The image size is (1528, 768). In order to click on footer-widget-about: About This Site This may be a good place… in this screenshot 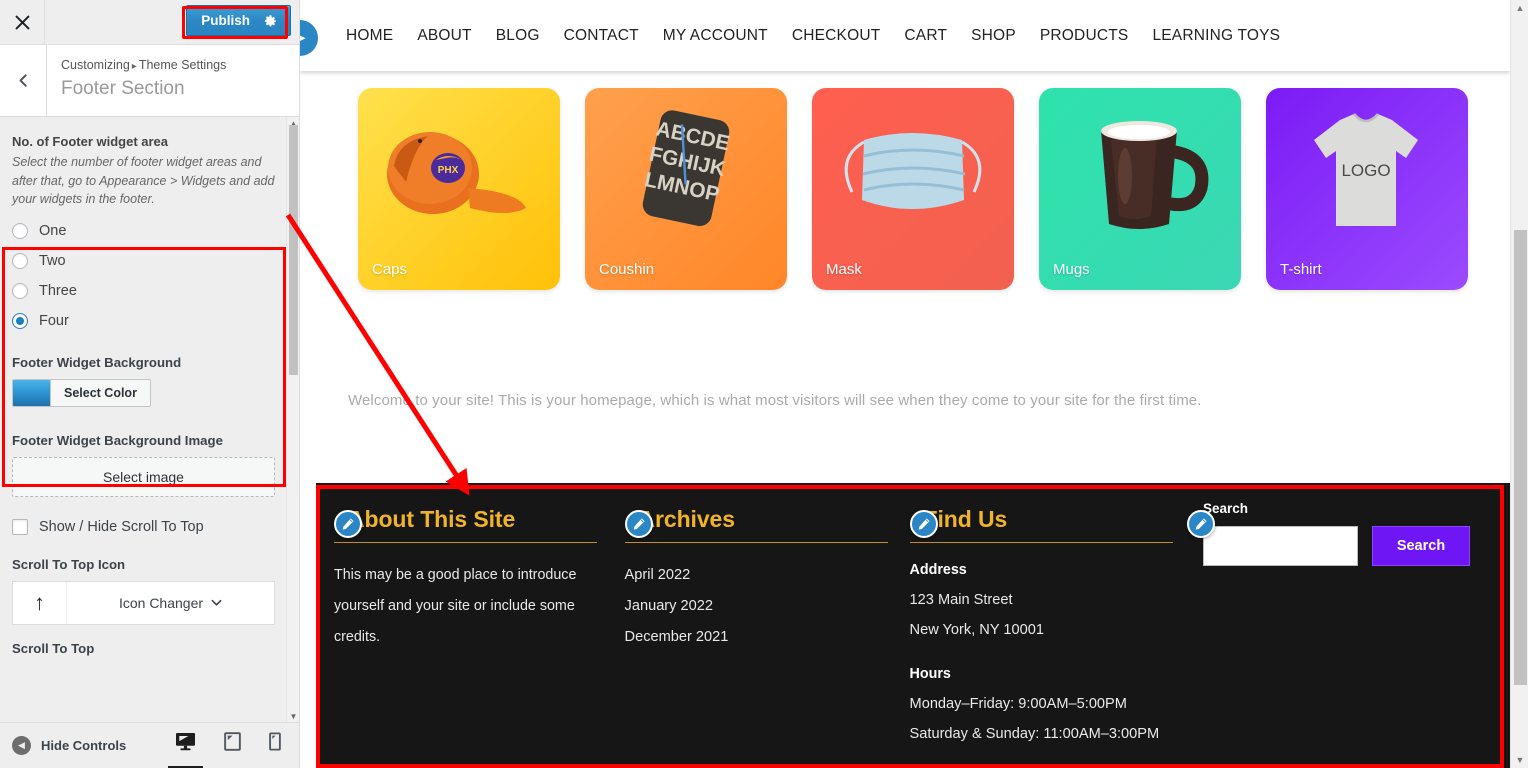, I will do `click(479, 636)`.